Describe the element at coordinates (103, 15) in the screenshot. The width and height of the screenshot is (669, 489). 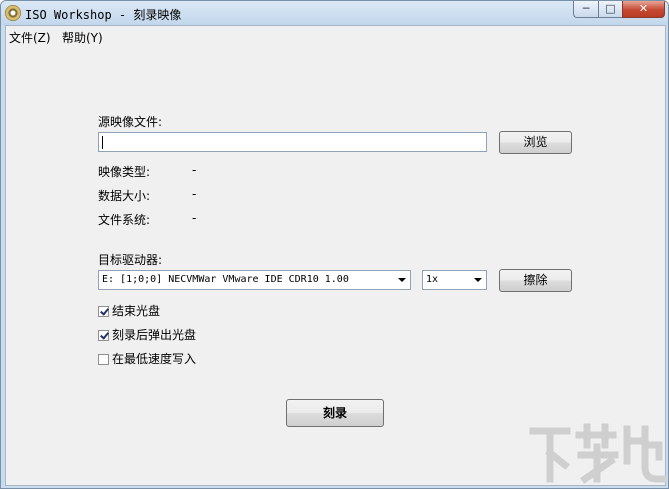
I see `window-title: ISO Workshop - 刻录映像` at that location.